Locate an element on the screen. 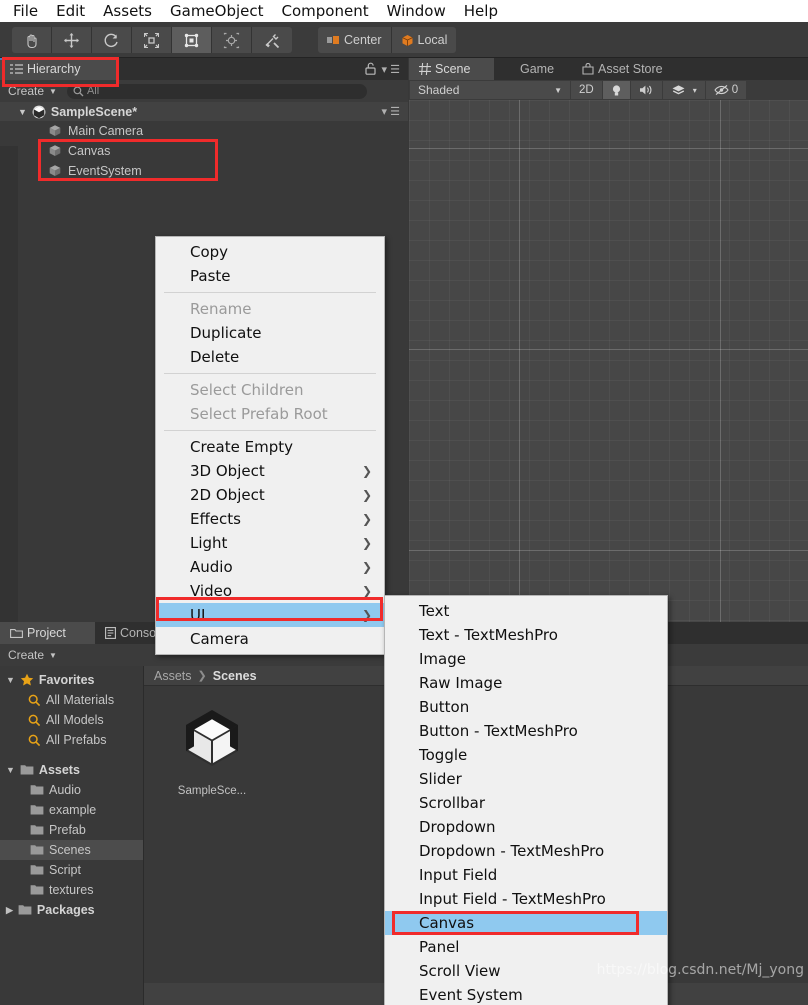 The image size is (808, 1005). menu-item-label: Light is located at coordinates (209, 543).